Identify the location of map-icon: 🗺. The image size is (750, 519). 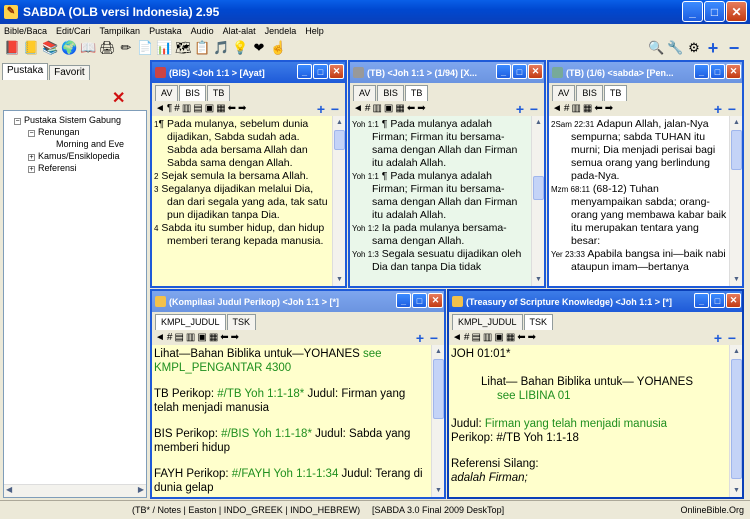
(183, 48).